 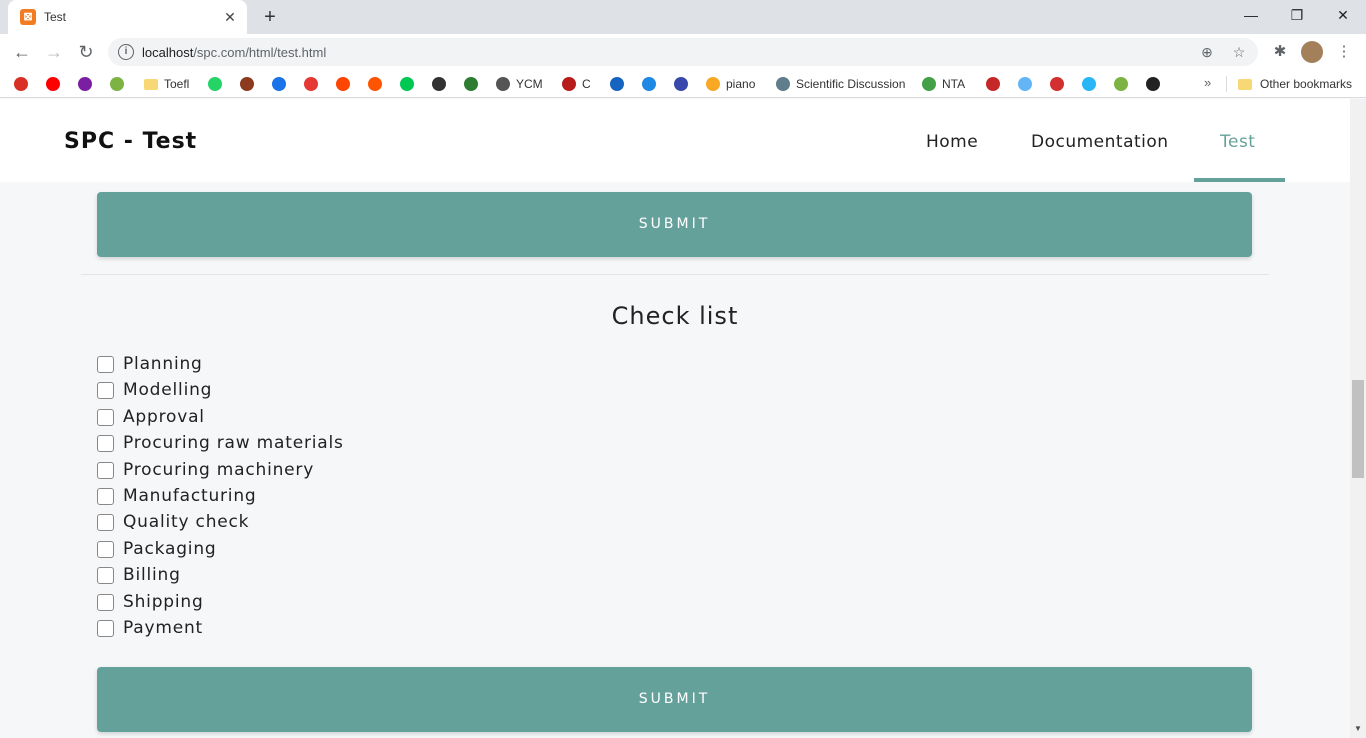 What do you see at coordinates (53, 84) in the screenshot?
I see `youtube-icon` at bounding box center [53, 84].